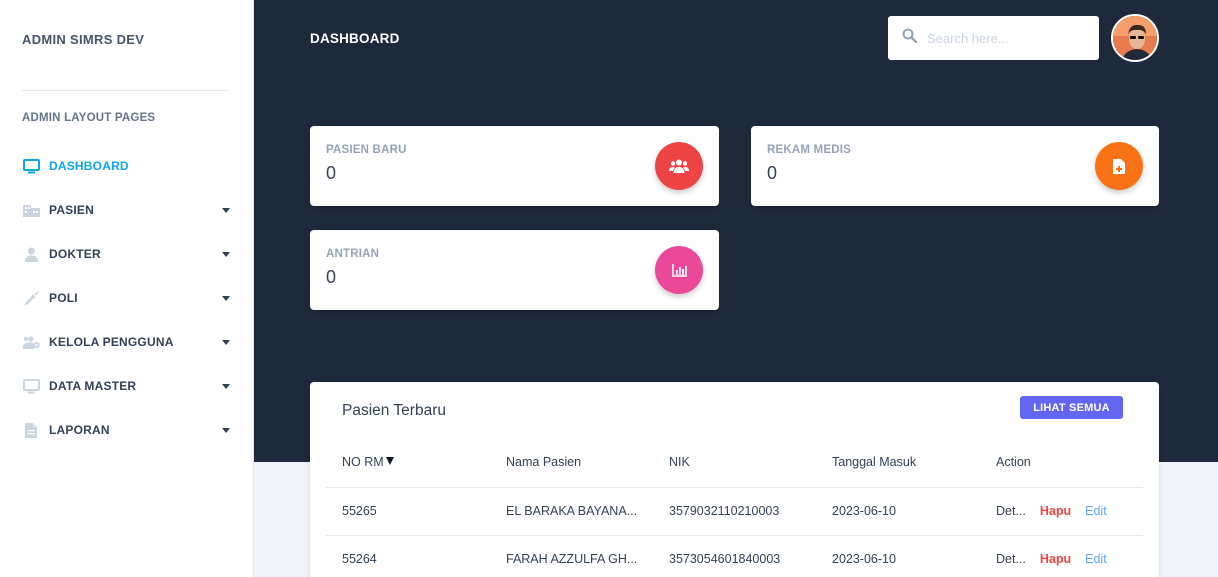 The image size is (1218, 577). I want to click on syringe-icon, so click(31, 298).